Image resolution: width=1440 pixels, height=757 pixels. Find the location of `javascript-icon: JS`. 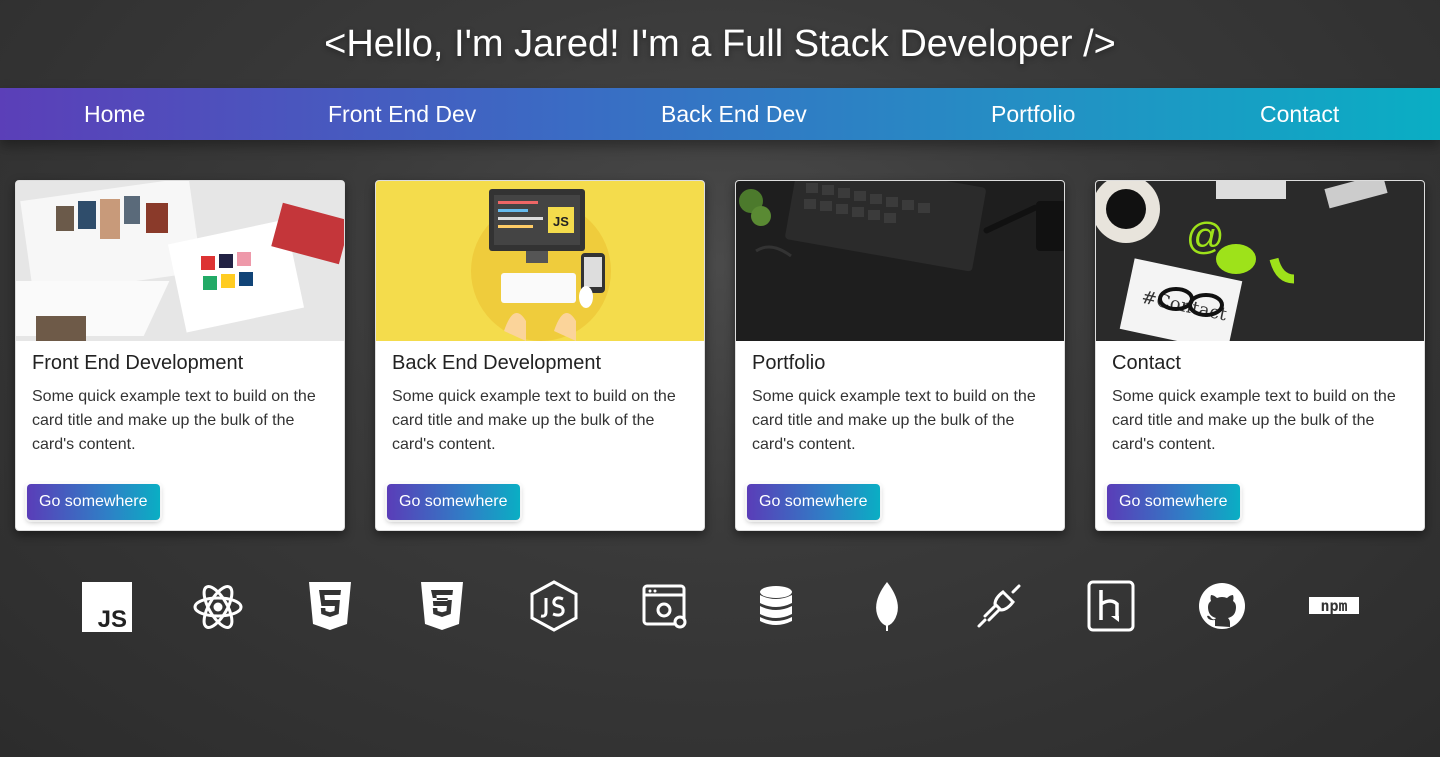

javascript-icon: JS is located at coordinates (107, 607).